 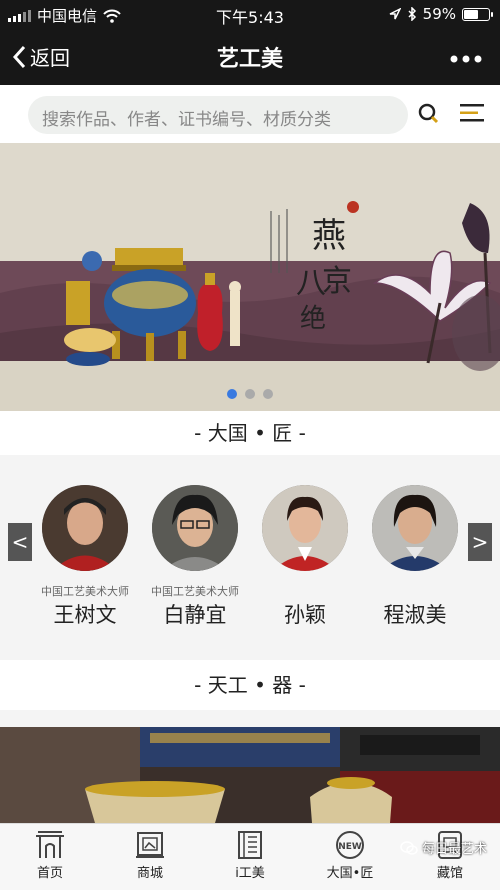 I want to click on carousel-prev-button: <, so click(x=20, y=542).